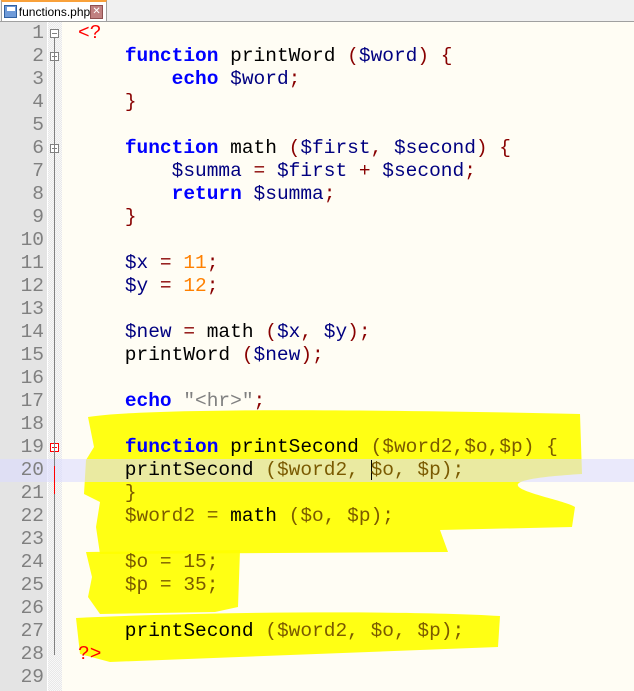 The width and height of the screenshot is (634, 691). I want to click on code-line: 15 printWord ($new);, so click(317, 355).